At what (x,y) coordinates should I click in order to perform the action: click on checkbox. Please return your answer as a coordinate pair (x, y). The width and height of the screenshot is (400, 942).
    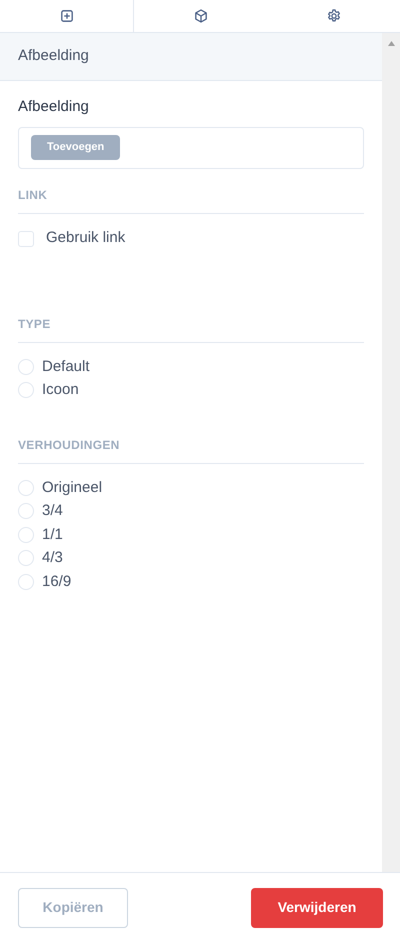
    Looking at the image, I should click on (26, 238).